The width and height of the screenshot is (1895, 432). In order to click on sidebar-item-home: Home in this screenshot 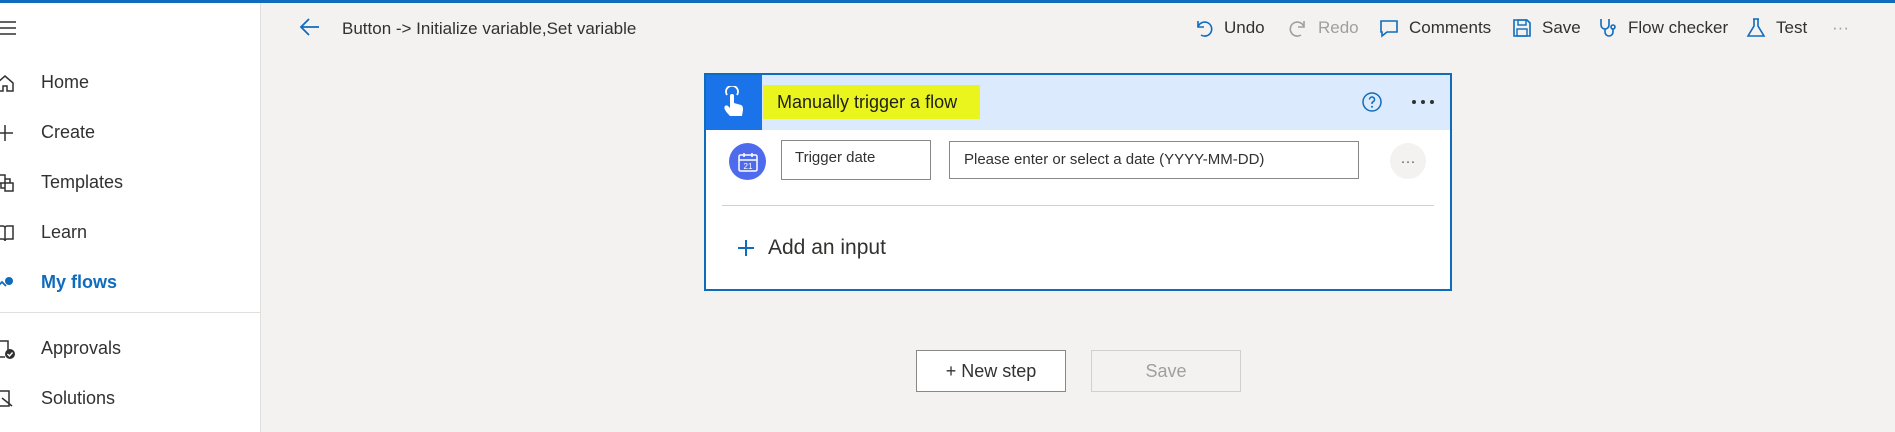, I will do `click(129, 82)`.